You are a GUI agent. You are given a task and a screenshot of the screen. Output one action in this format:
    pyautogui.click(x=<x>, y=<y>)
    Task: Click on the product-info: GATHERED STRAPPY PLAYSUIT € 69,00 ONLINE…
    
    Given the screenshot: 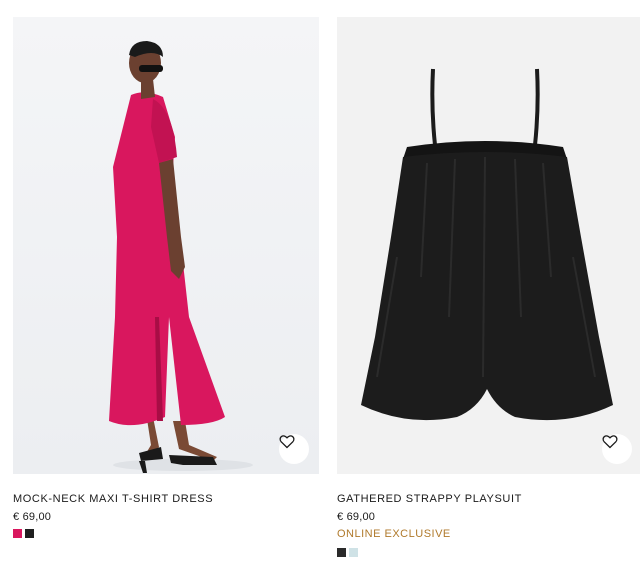 What is the action you would take?
    pyautogui.click(x=488, y=515)
    